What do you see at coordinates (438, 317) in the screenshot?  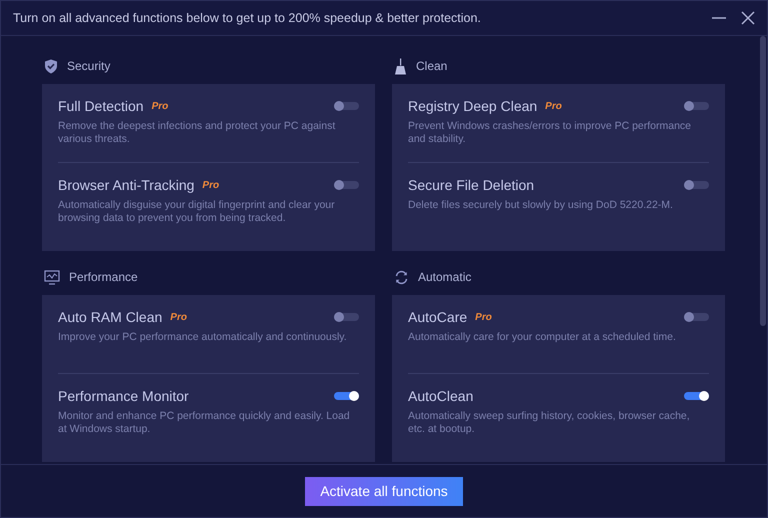 I see `feature-title: AutoCare` at bounding box center [438, 317].